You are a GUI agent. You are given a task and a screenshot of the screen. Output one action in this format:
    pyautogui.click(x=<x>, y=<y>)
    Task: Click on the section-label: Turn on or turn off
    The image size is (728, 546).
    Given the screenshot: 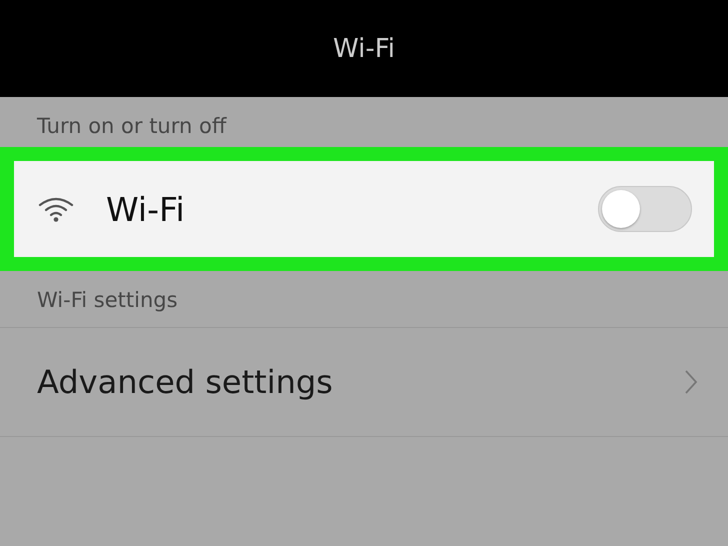 What is the action you would take?
    pyautogui.click(x=132, y=126)
    